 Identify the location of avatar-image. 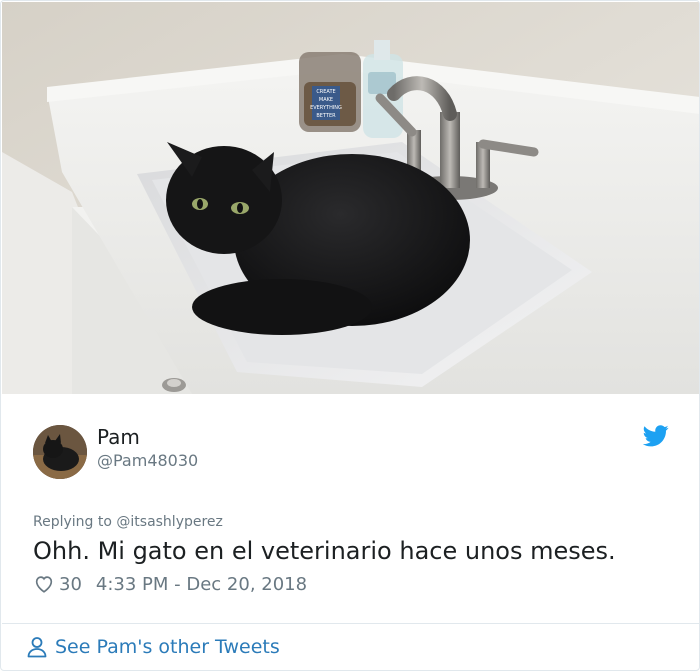
(60, 452).